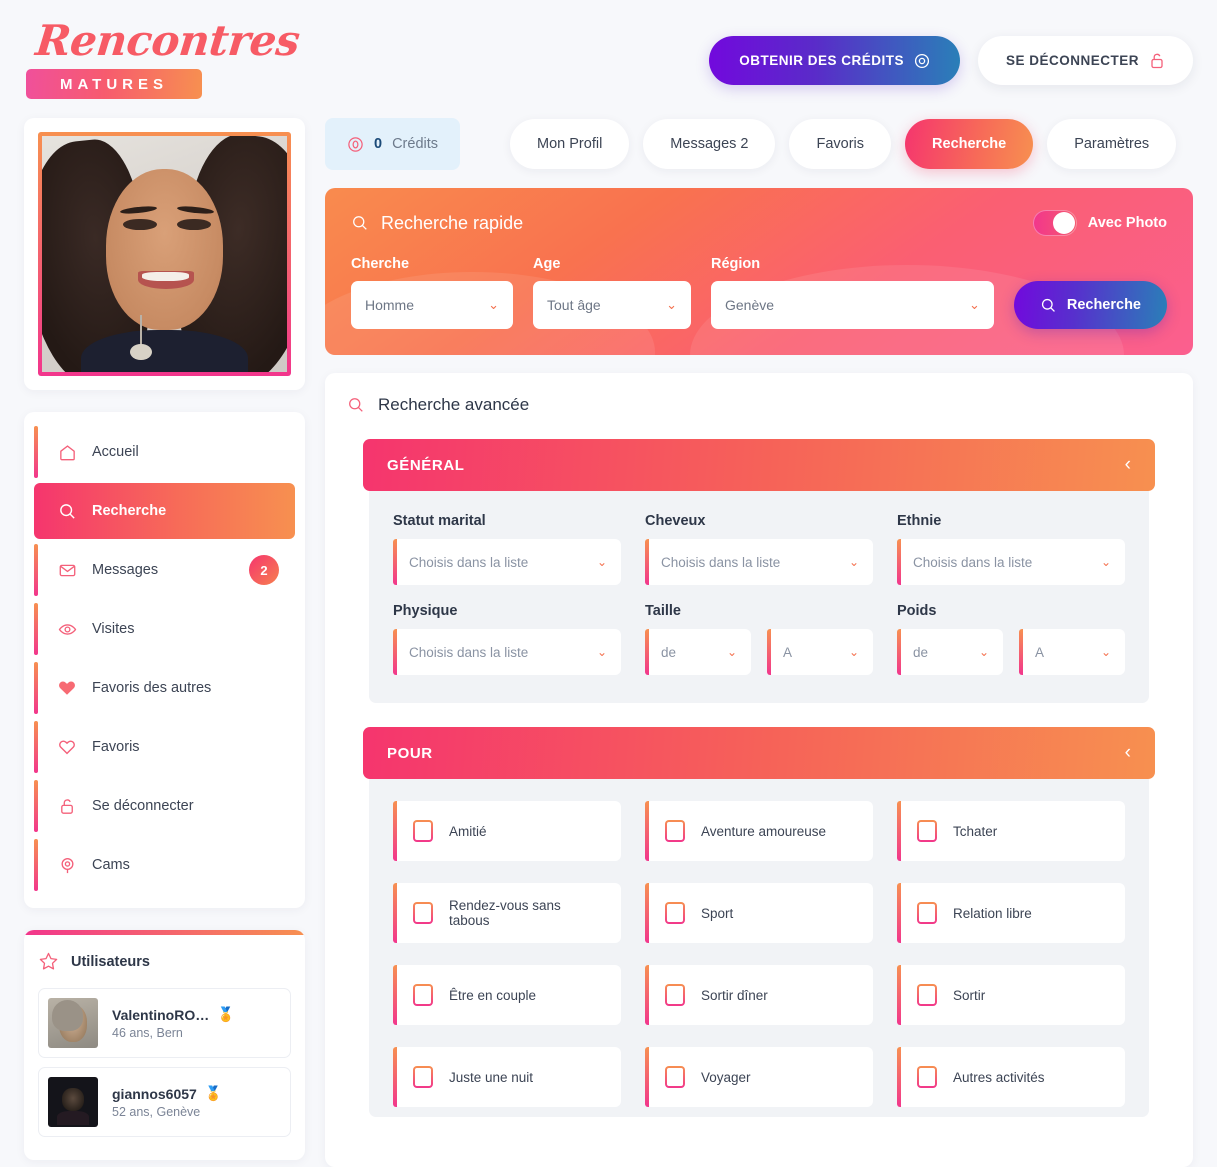 This screenshot has height=1167, width=1217. Describe the element at coordinates (164, 865) in the screenshot. I see `sidebar-item-cams: Cams` at that location.